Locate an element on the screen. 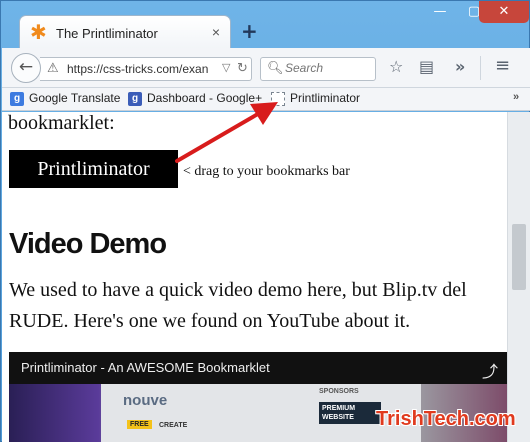 The height and width of the screenshot is (442, 530). toolbar-overflow-icon: » is located at coordinates (460, 66).